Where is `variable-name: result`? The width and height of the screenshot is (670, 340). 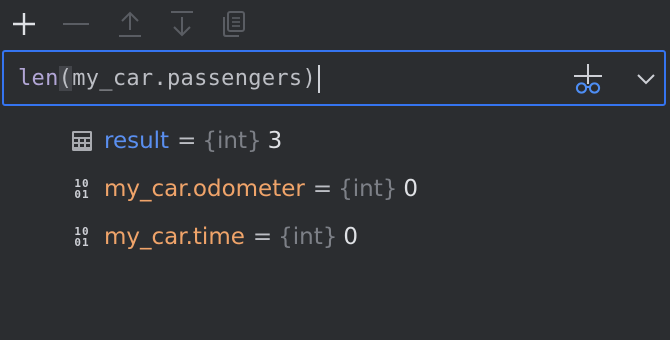 variable-name: result is located at coordinates (137, 141).